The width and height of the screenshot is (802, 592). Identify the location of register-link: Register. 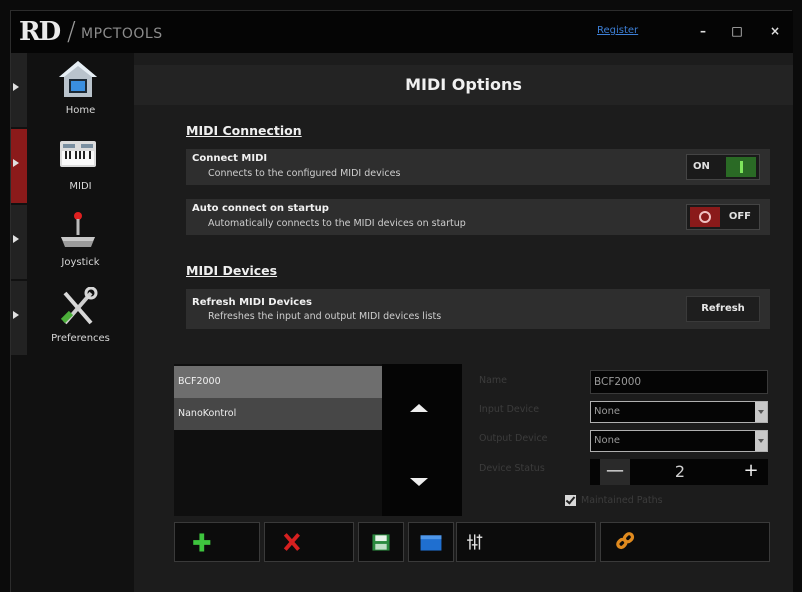
(617, 30).